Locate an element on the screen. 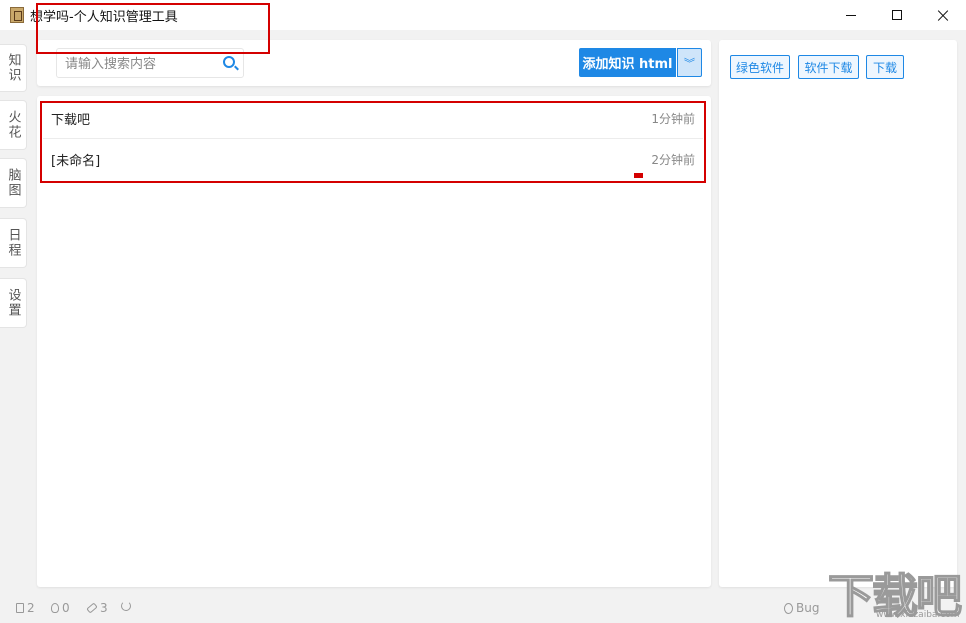  nav-tab-label: 火花 is located at coordinates (13, 125).